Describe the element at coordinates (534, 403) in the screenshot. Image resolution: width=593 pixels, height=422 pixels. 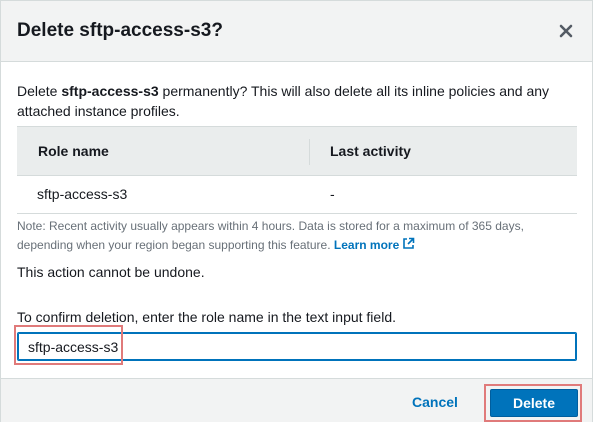
I see `delete-button: Delete` at that location.